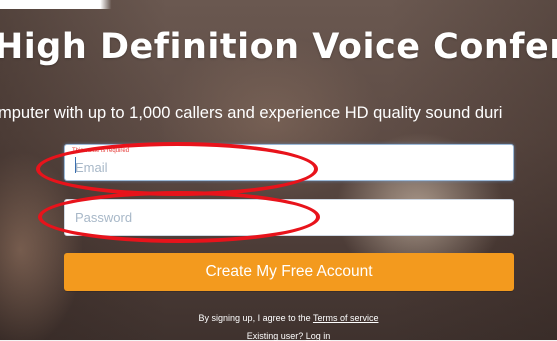  I want to click on password-field, so click(289, 217).